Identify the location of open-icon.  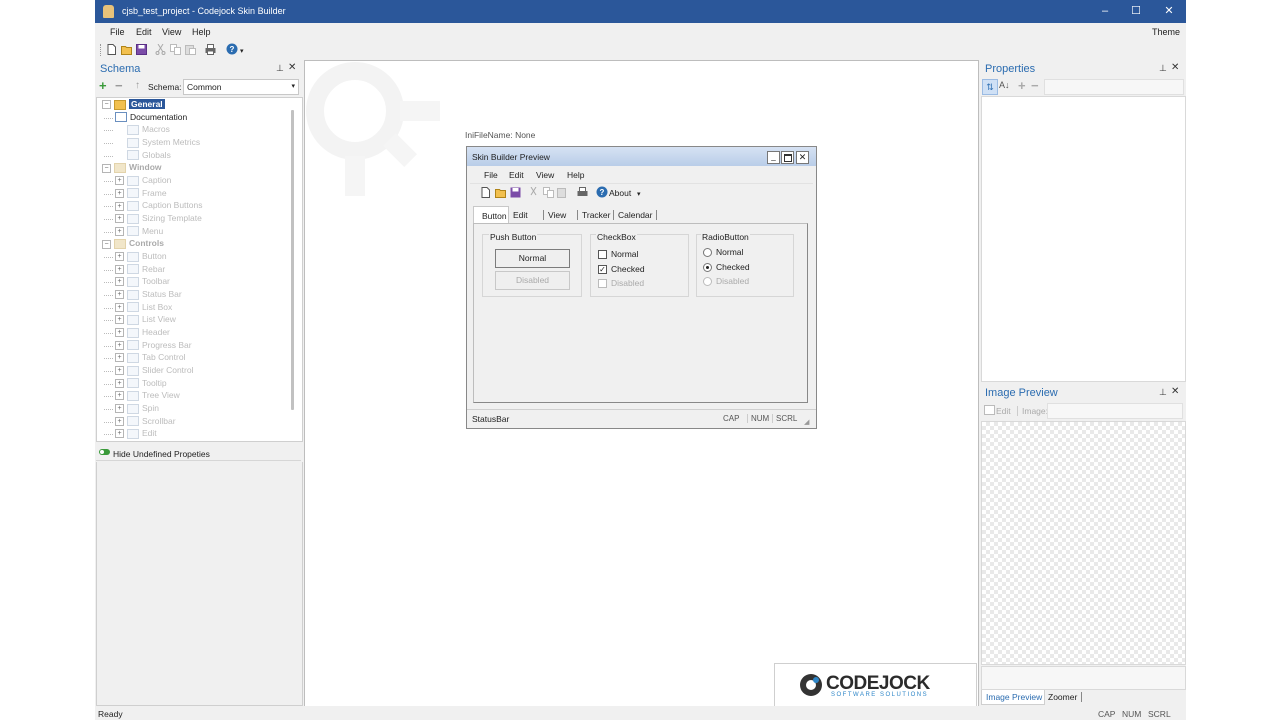
(126, 49).